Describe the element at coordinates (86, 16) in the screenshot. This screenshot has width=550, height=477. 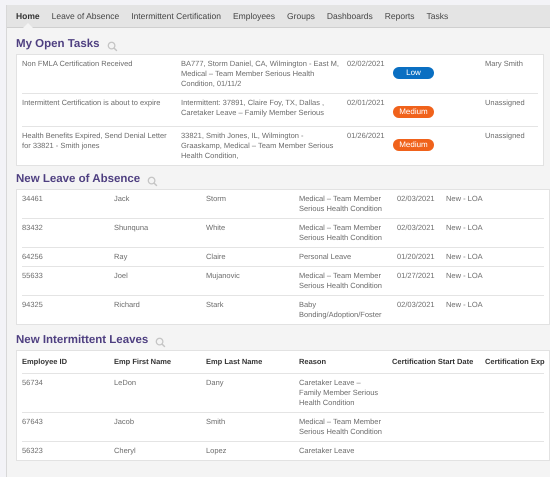
I see `nav-tab: Leave of Absence` at that location.